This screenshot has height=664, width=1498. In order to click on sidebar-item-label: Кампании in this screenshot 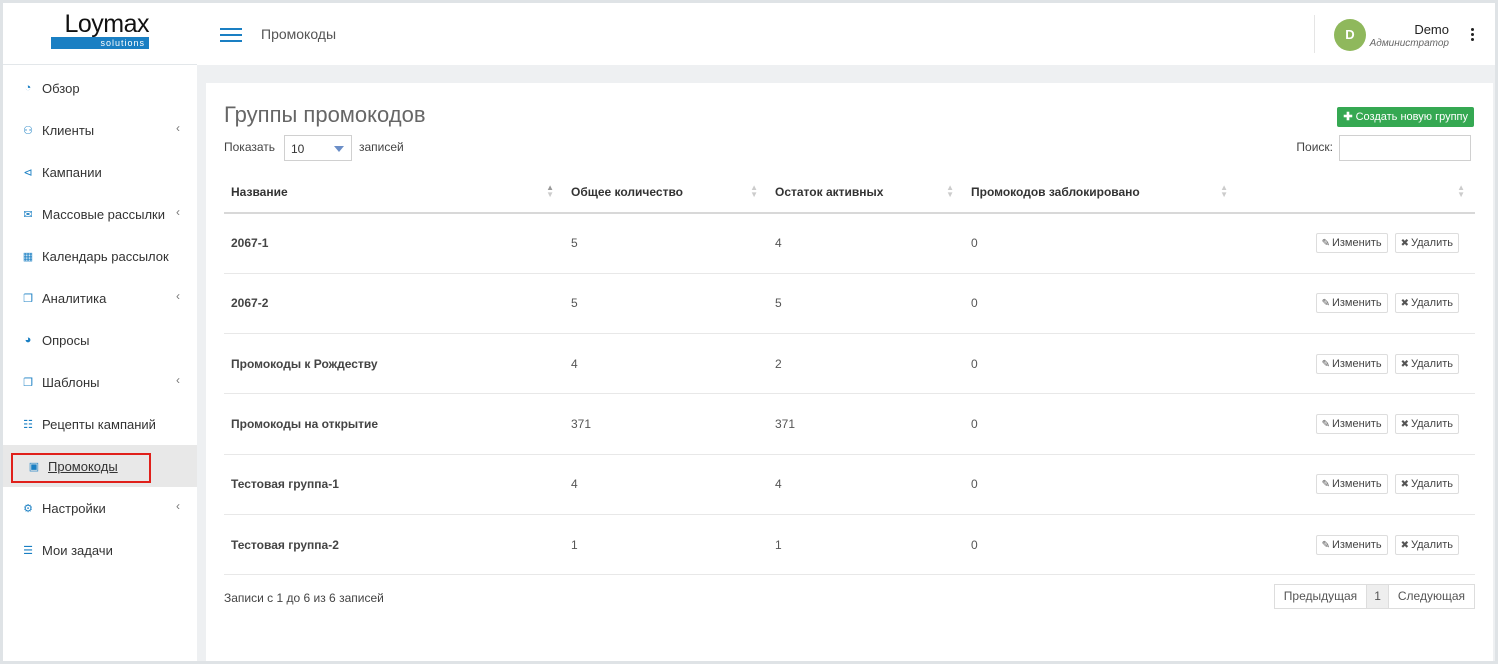, I will do `click(72, 172)`.